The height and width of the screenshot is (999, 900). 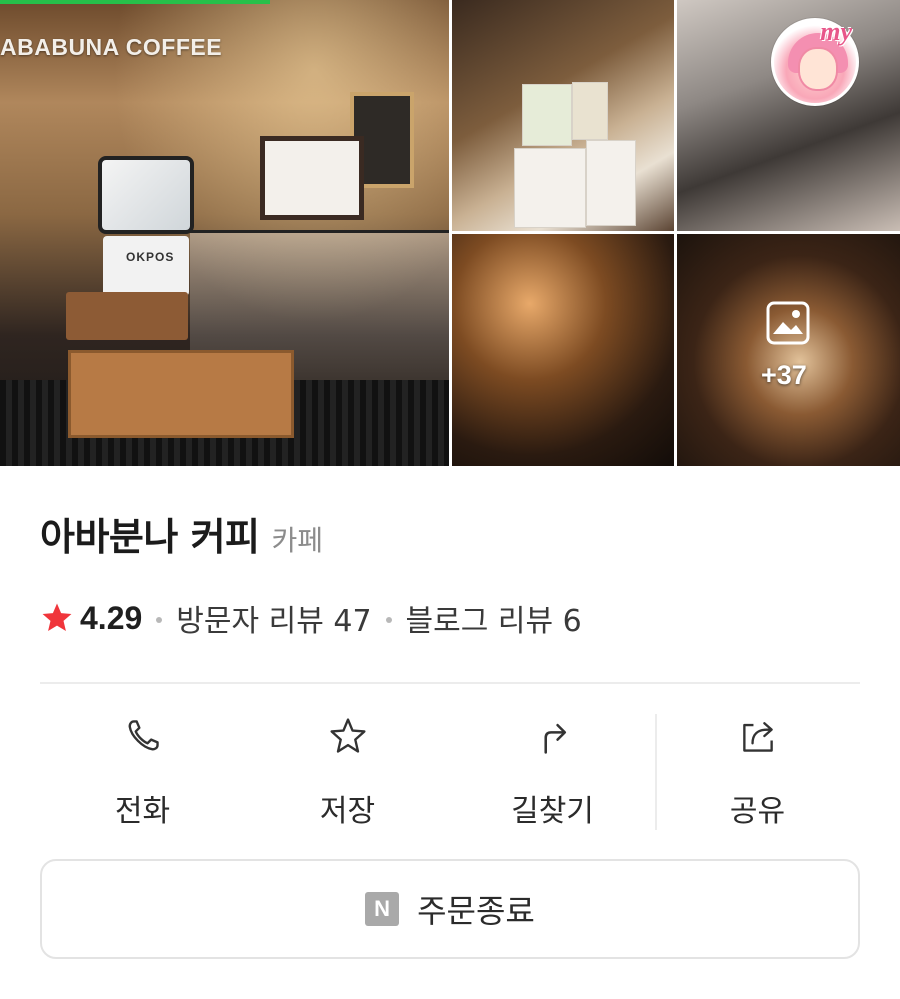 What do you see at coordinates (135, 2) in the screenshot?
I see `loading-progress-bar` at bounding box center [135, 2].